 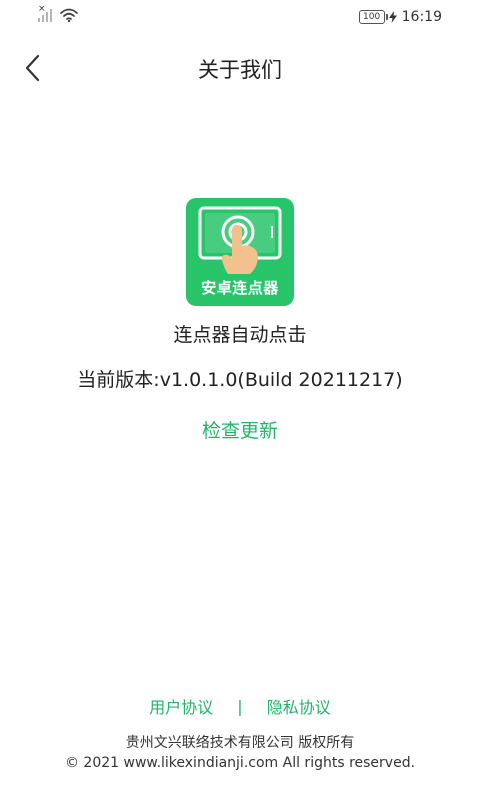 What do you see at coordinates (240, 429) in the screenshot?
I see `check-update-link: 检查更新` at bounding box center [240, 429].